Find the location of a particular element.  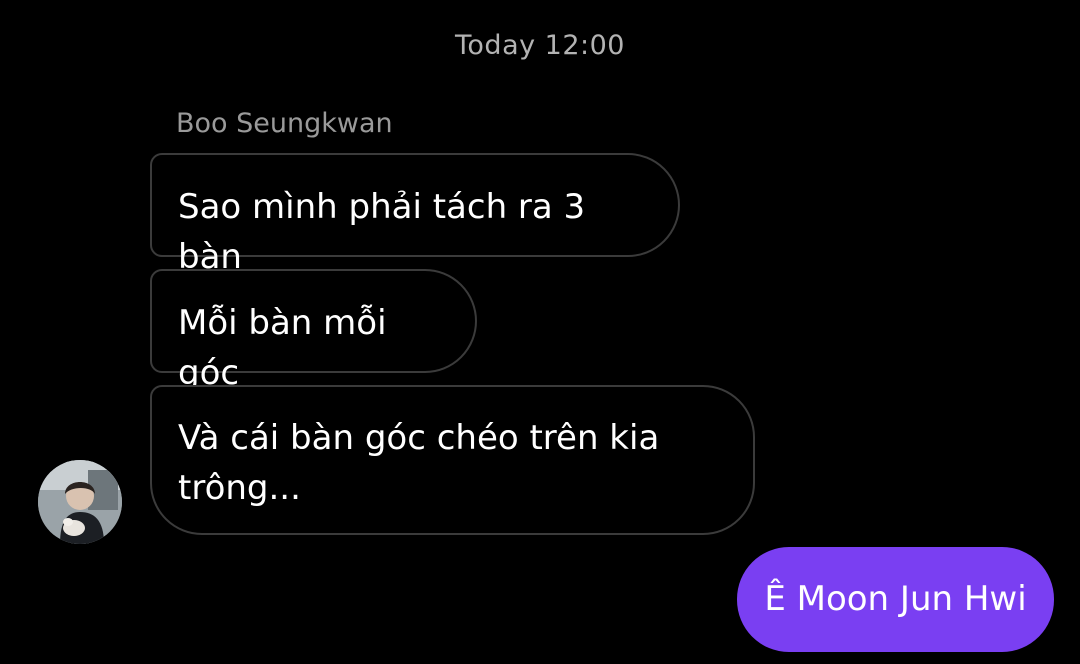

sender-avatar is located at coordinates (80, 502).